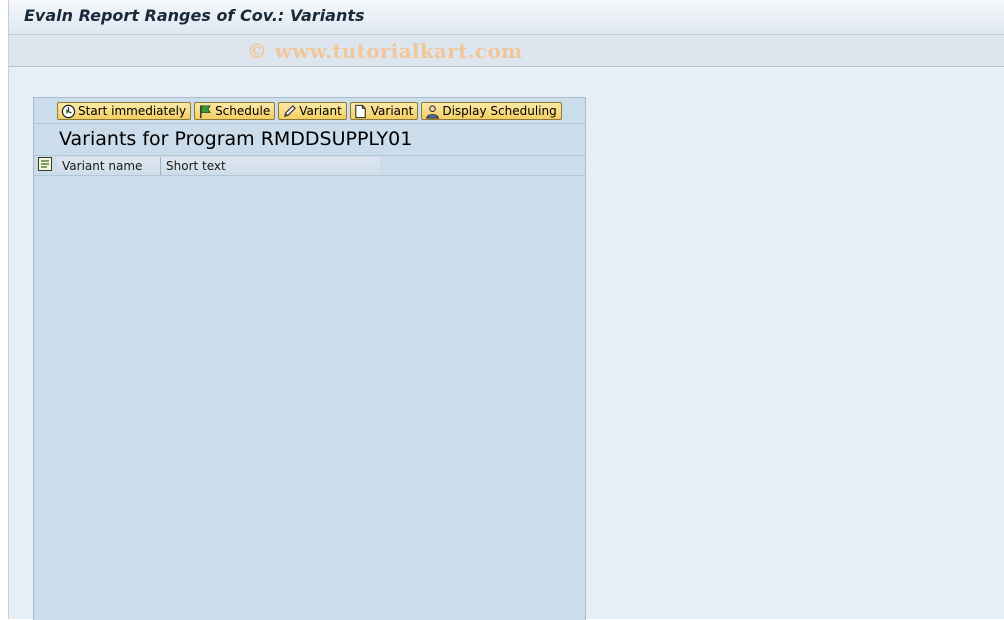 This screenshot has width=1004, height=620. I want to click on start-immediately-button: Start immediately, so click(124, 111).